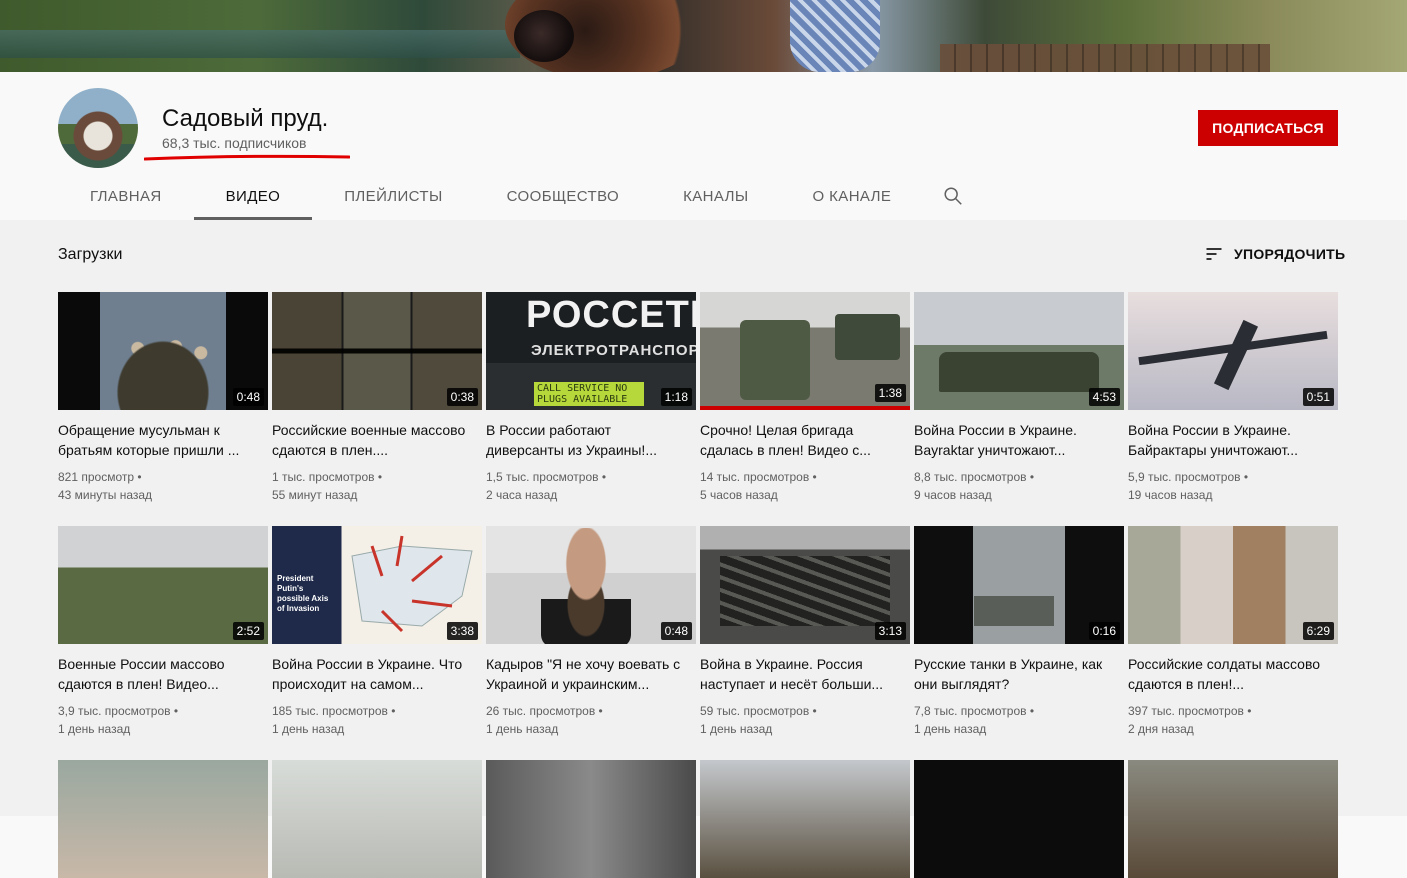  What do you see at coordinates (611, 315) in the screenshot?
I see `thumbnail-text: РОССЕТИ` at bounding box center [611, 315].